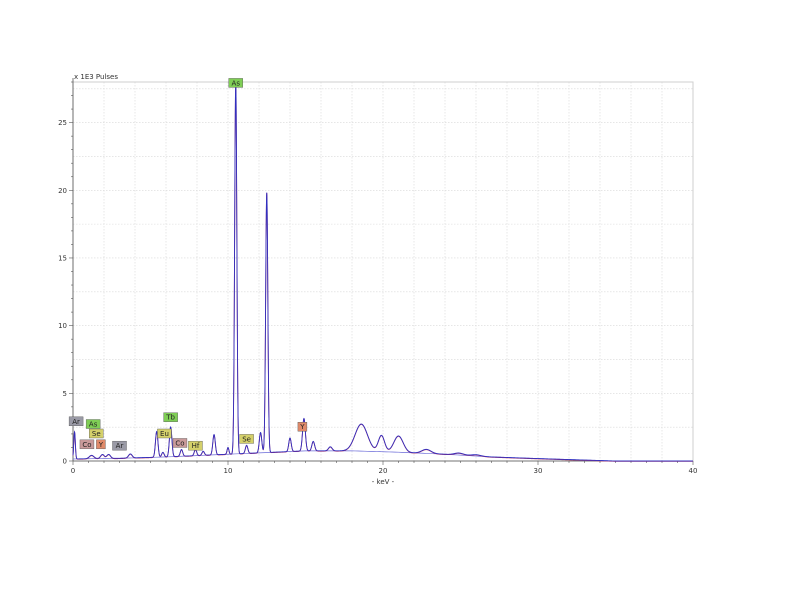 The image size is (792, 612). I want to click on y-tick-label: 5, so click(65, 394).